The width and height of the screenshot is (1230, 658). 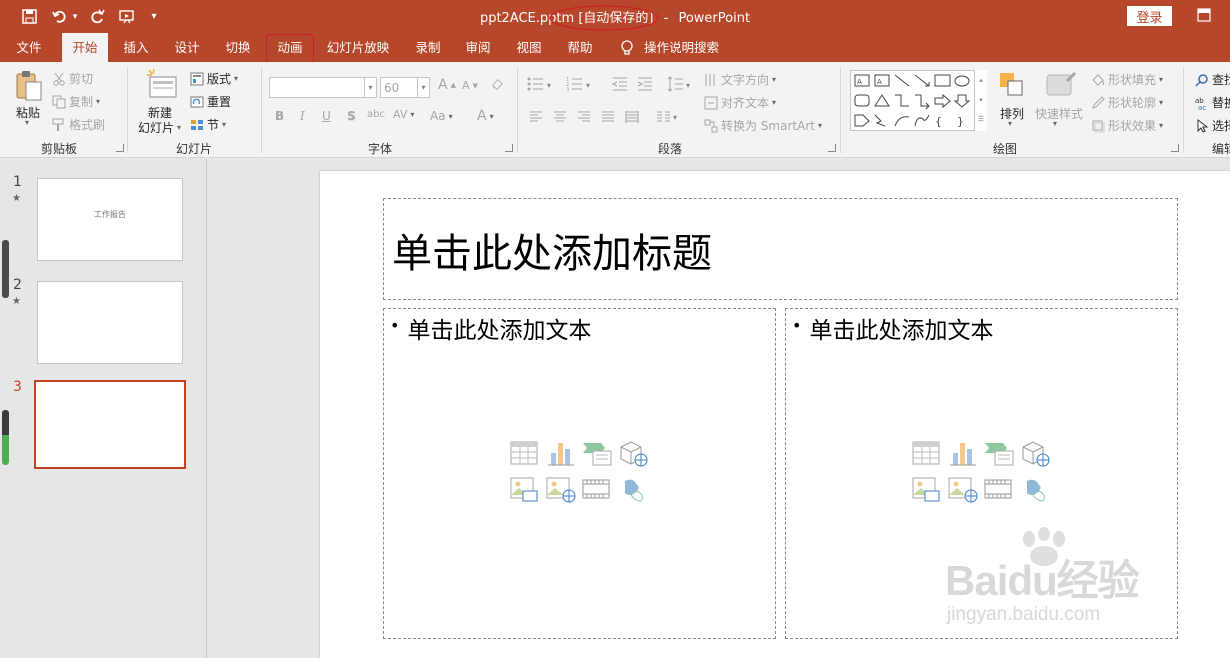 What do you see at coordinates (740, 102) in the screenshot?
I see `align-text-button: 对齐文本 ▾` at bounding box center [740, 102].